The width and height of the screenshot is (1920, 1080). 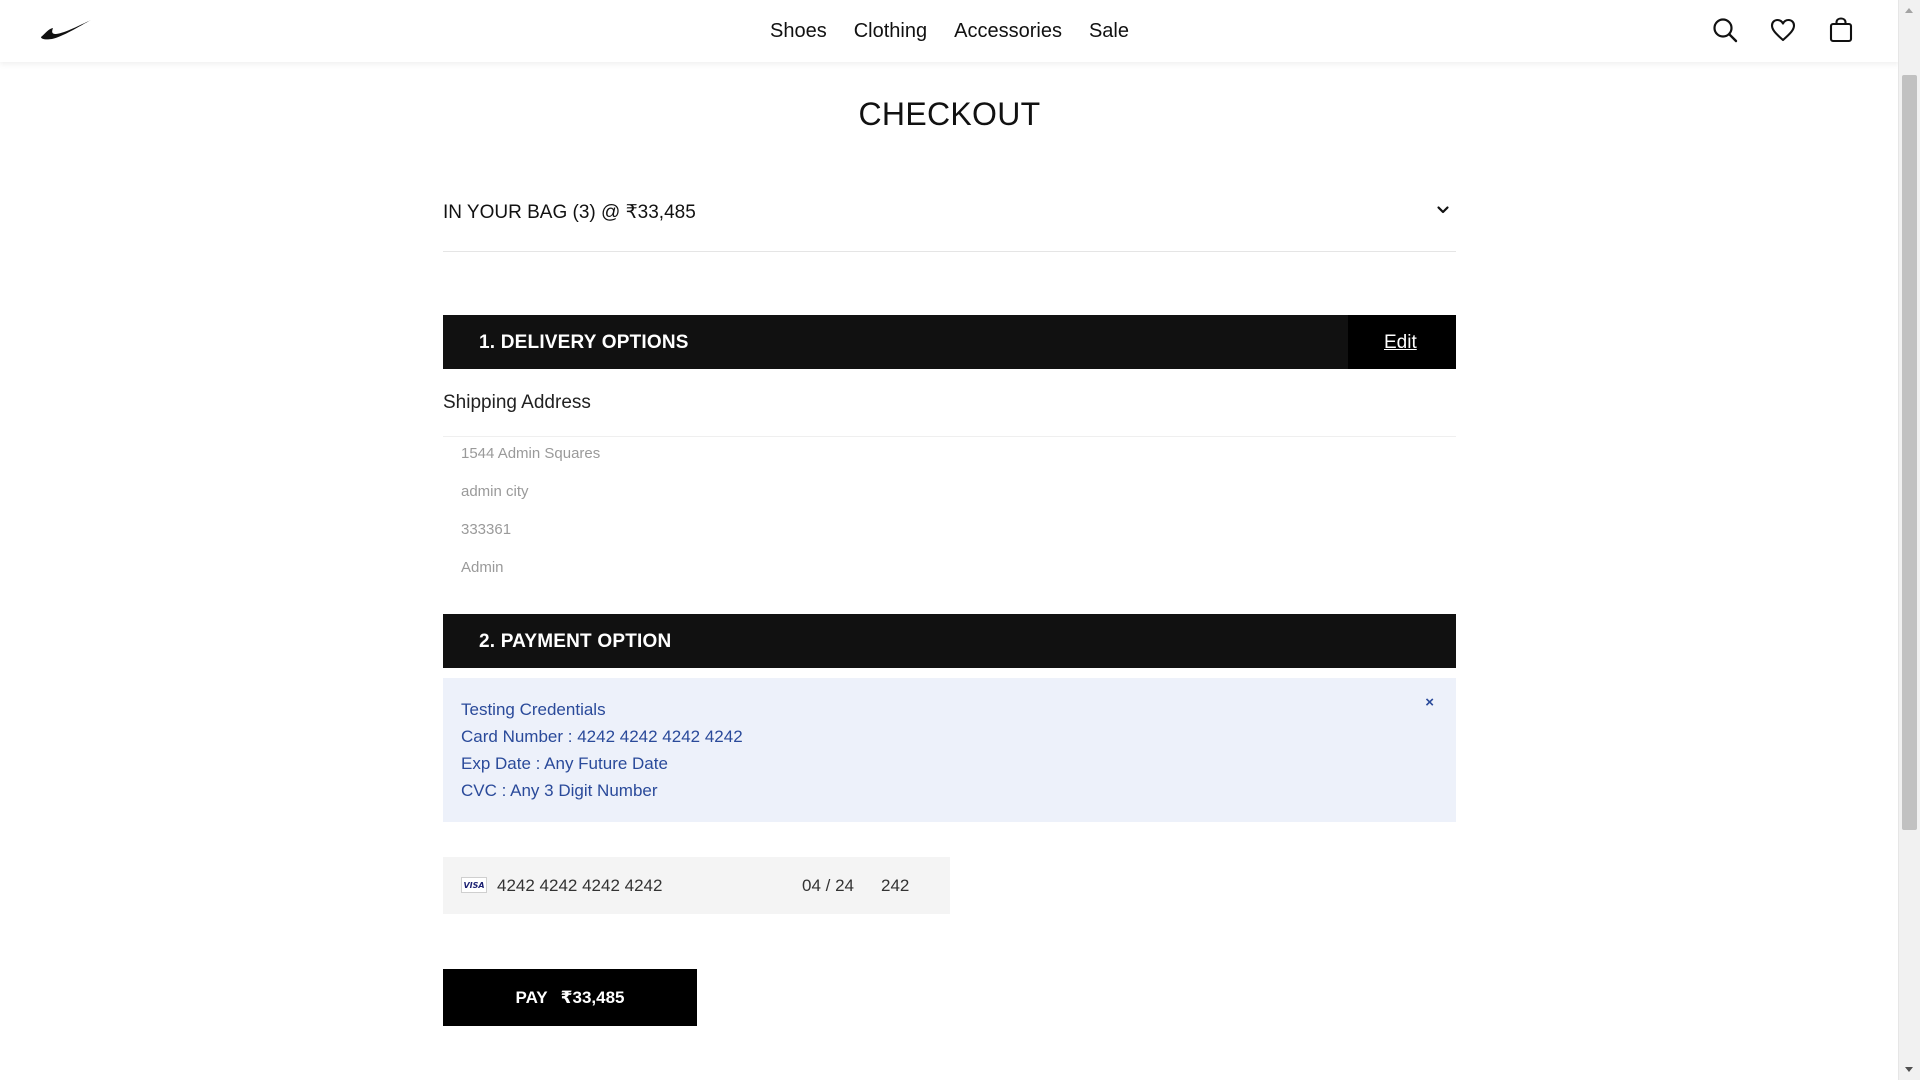 I want to click on payment-option-header: 2. PAYMENT OPTION, so click(x=949, y=641).